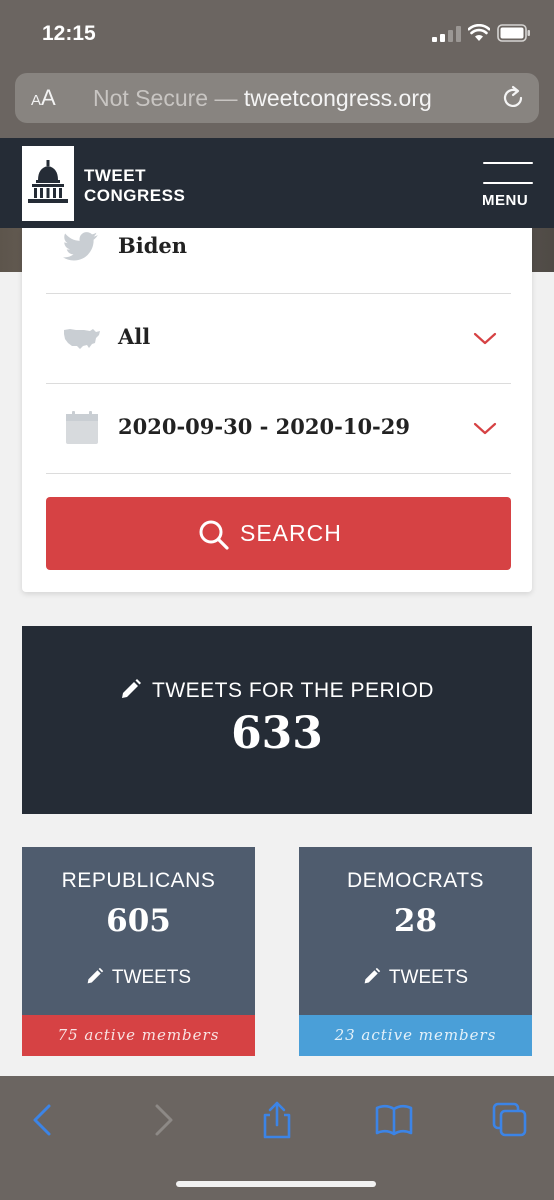 The height and width of the screenshot is (1200, 554). Describe the element at coordinates (415, 921) in the screenshot. I see `party-tweet-count: 28` at that location.